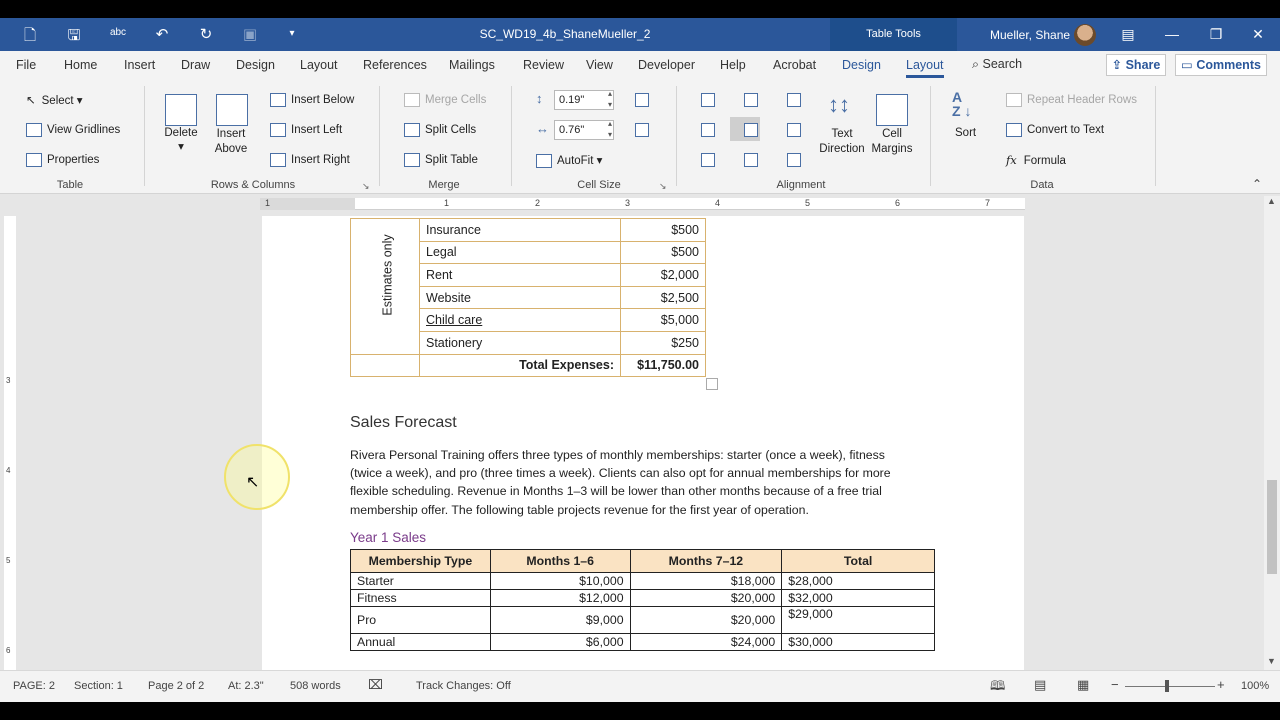 The image size is (1280, 720). I want to click on delete-button: Delete ▾, so click(181, 140).